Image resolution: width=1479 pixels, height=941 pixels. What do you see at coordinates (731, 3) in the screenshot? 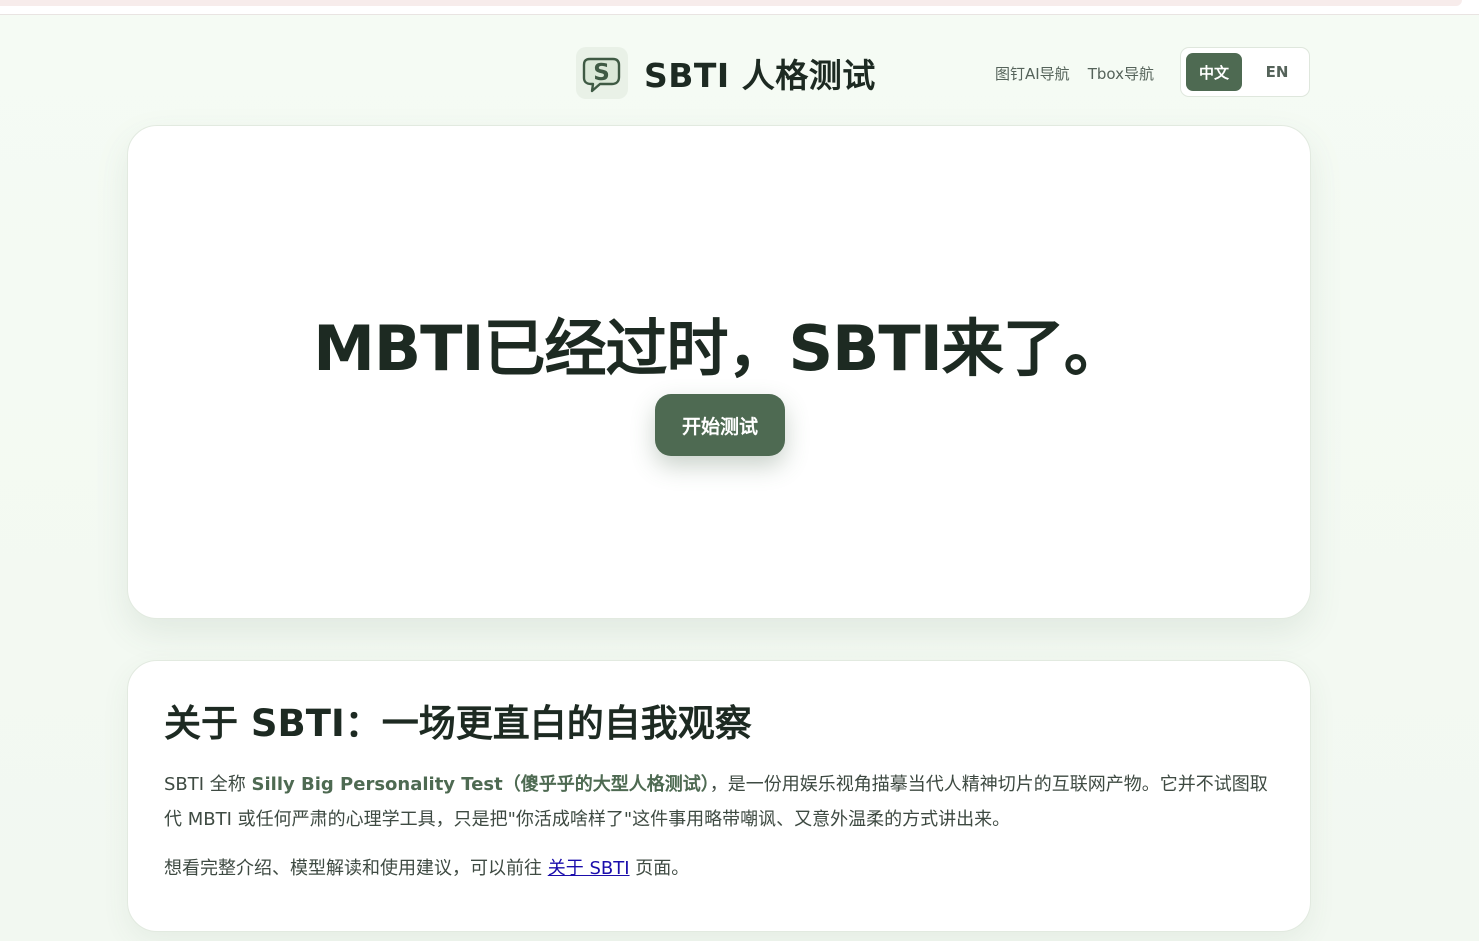
I see `top-strip-bar` at bounding box center [731, 3].